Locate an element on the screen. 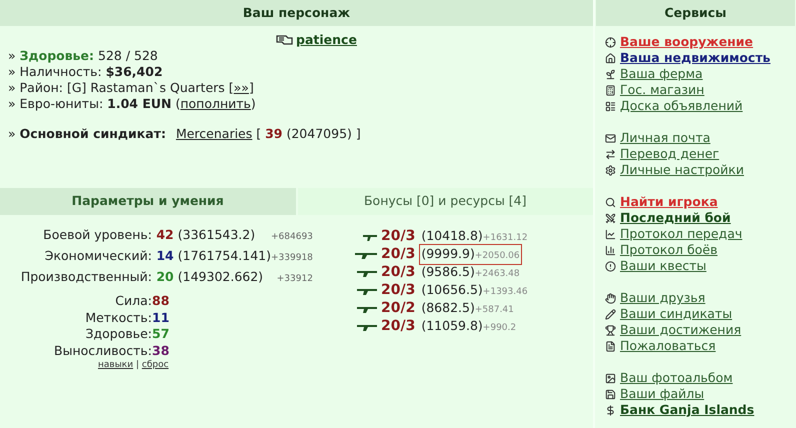  settings-icon is located at coordinates (610, 170).